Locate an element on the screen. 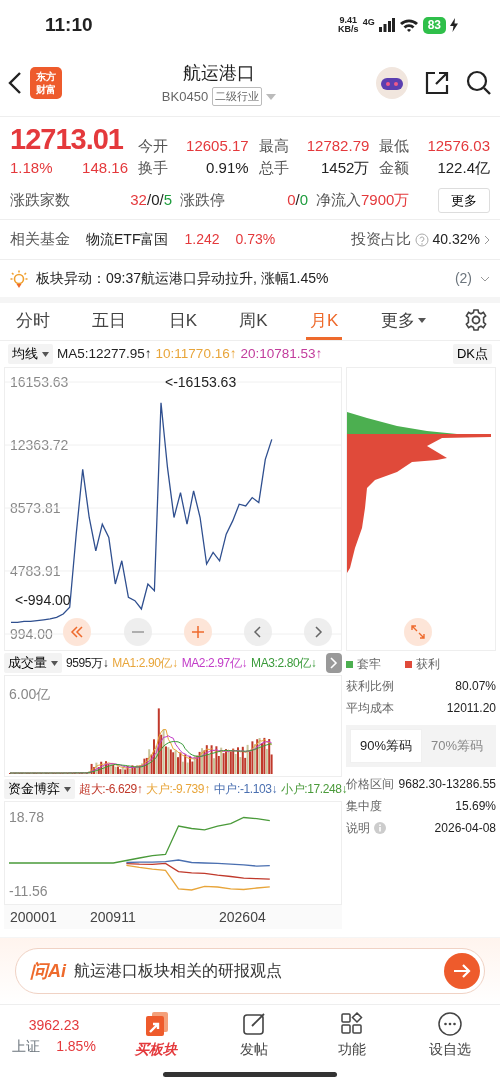  indicator-selector: 资金博弈 is located at coordinates (39, 789).